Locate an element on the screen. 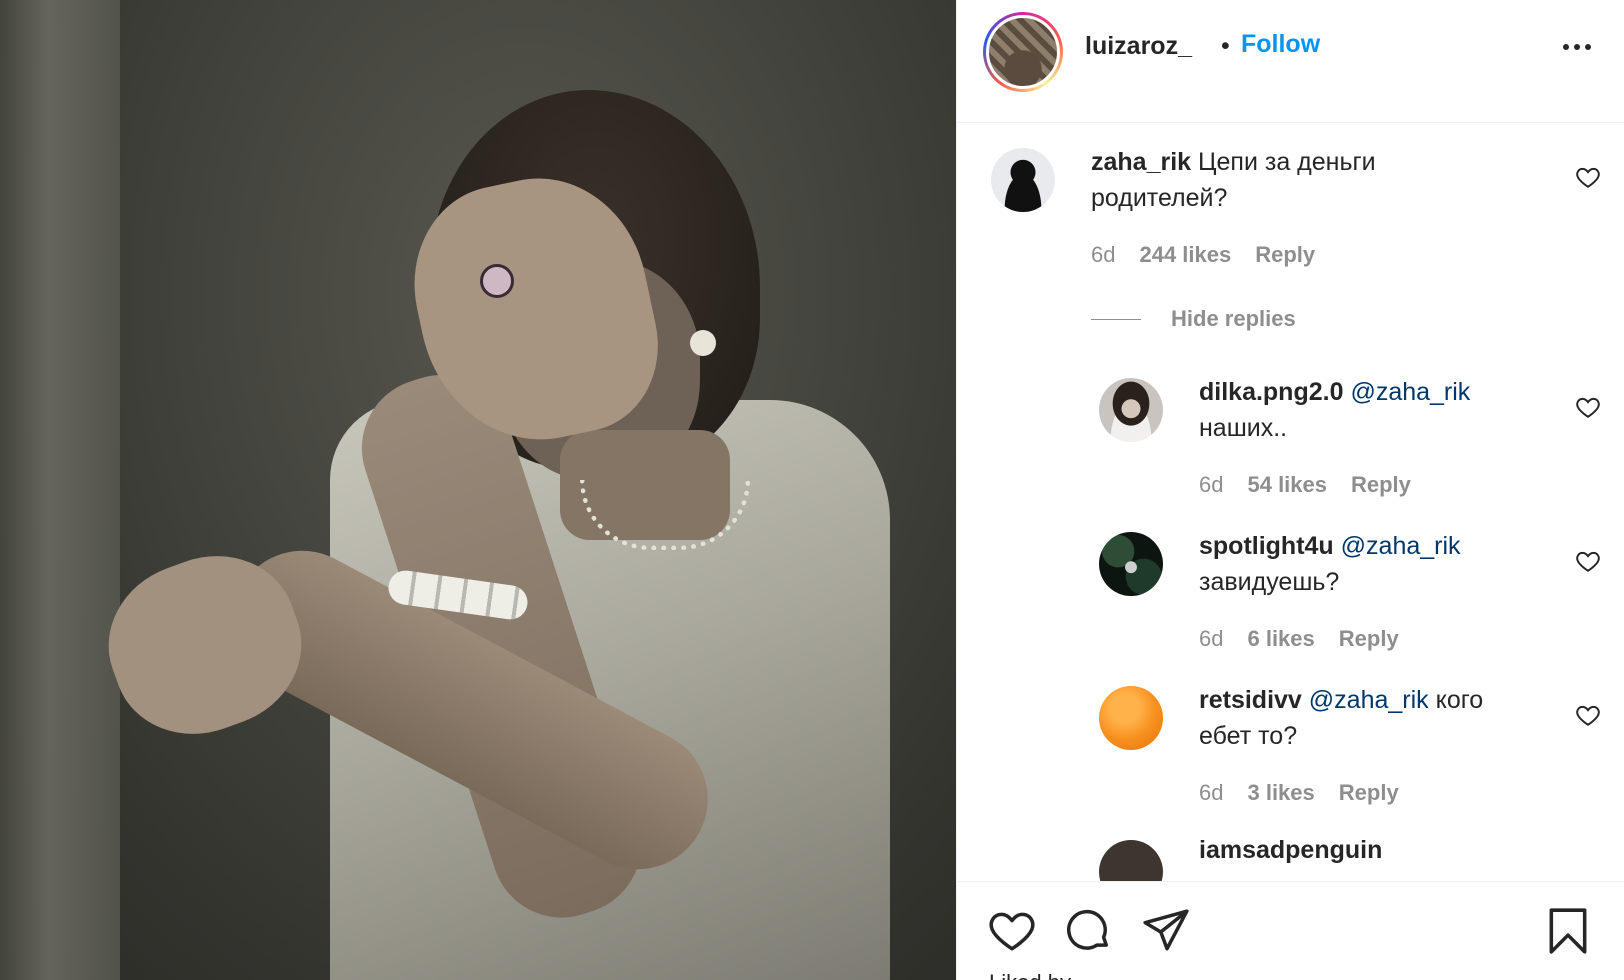  comment-username: iamsadpenguin is located at coordinates (1290, 850).